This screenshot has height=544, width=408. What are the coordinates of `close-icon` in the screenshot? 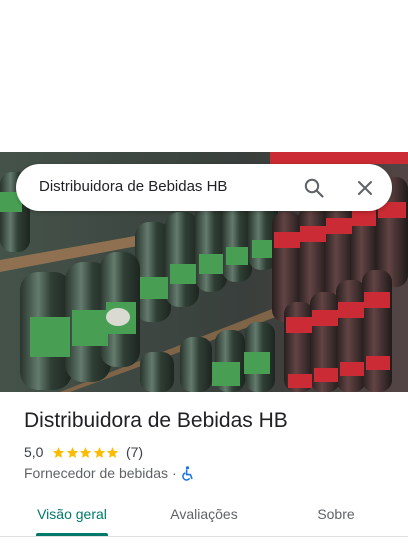 It's located at (365, 188).